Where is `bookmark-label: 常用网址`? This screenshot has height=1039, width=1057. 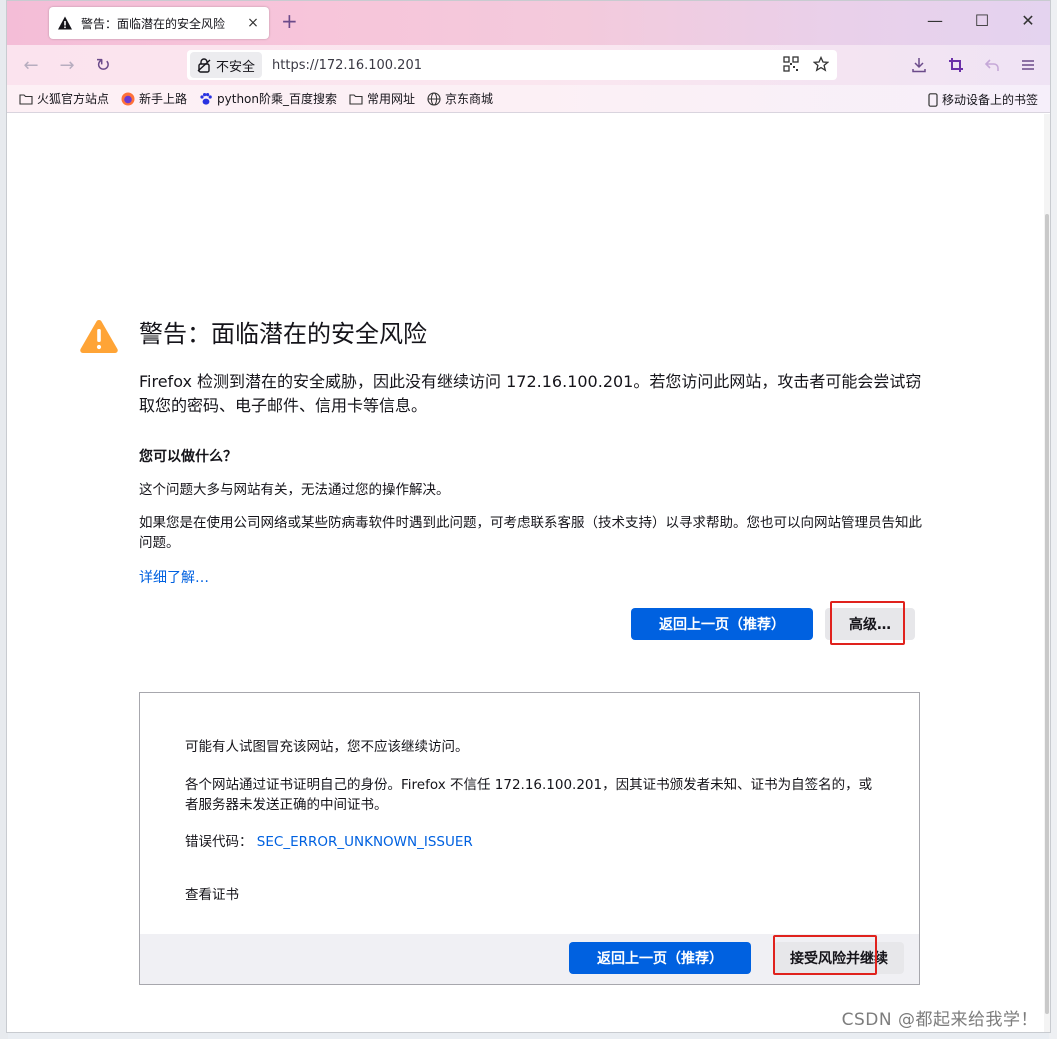 bookmark-label: 常用网址 is located at coordinates (391, 99).